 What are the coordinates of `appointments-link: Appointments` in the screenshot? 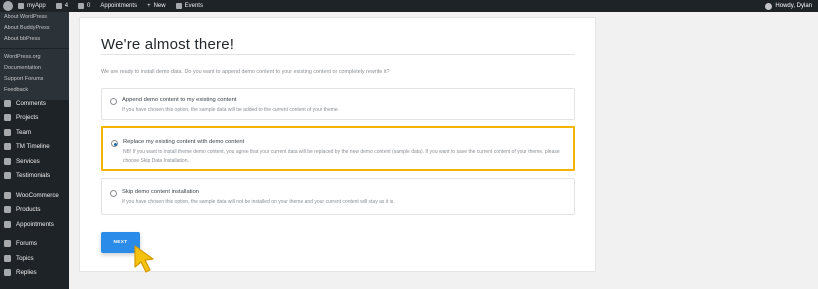 It's located at (118, 6).